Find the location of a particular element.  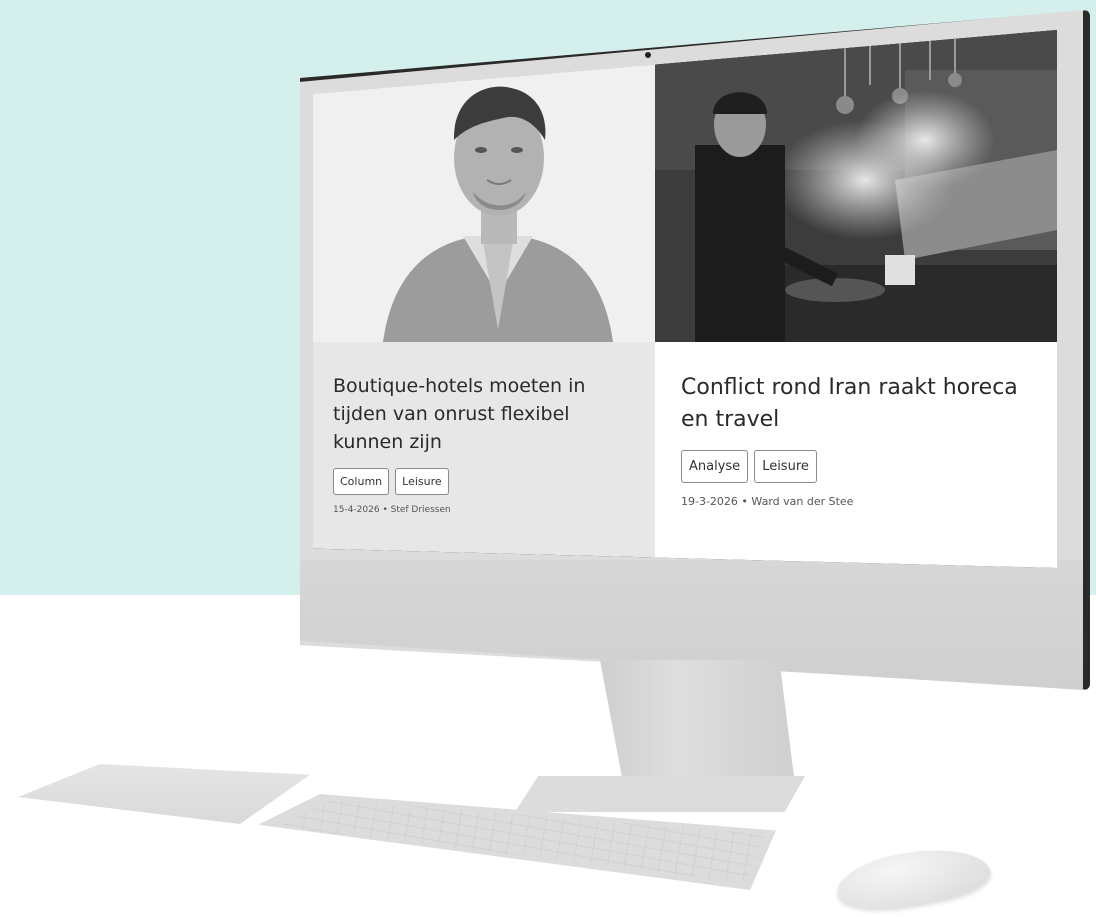

article-meta: 19-3-2026 • Ward van der Stee is located at coordinates (767, 501).